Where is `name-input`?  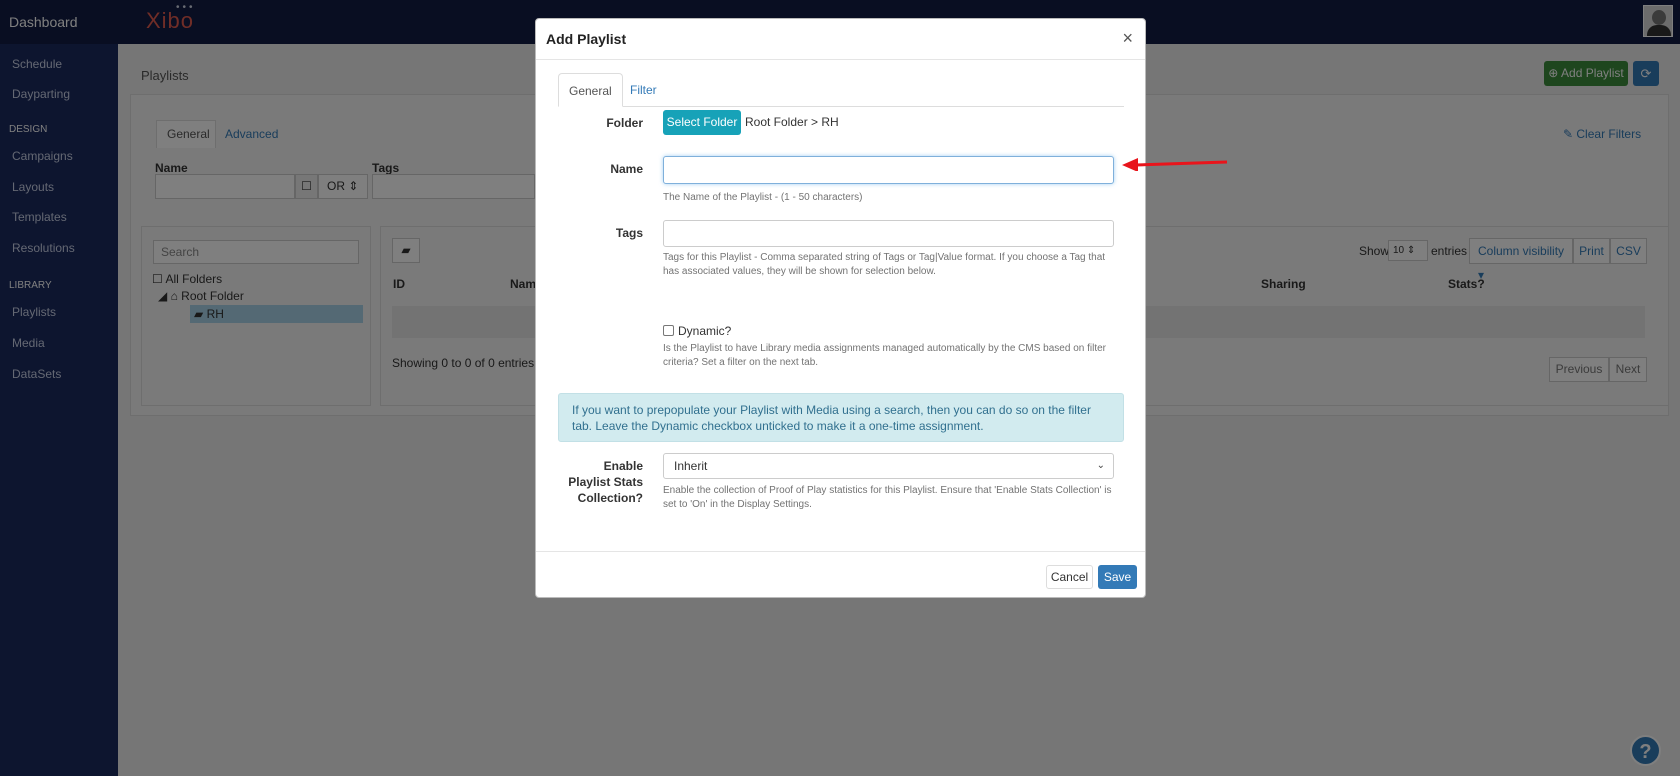 name-input is located at coordinates (888, 170).